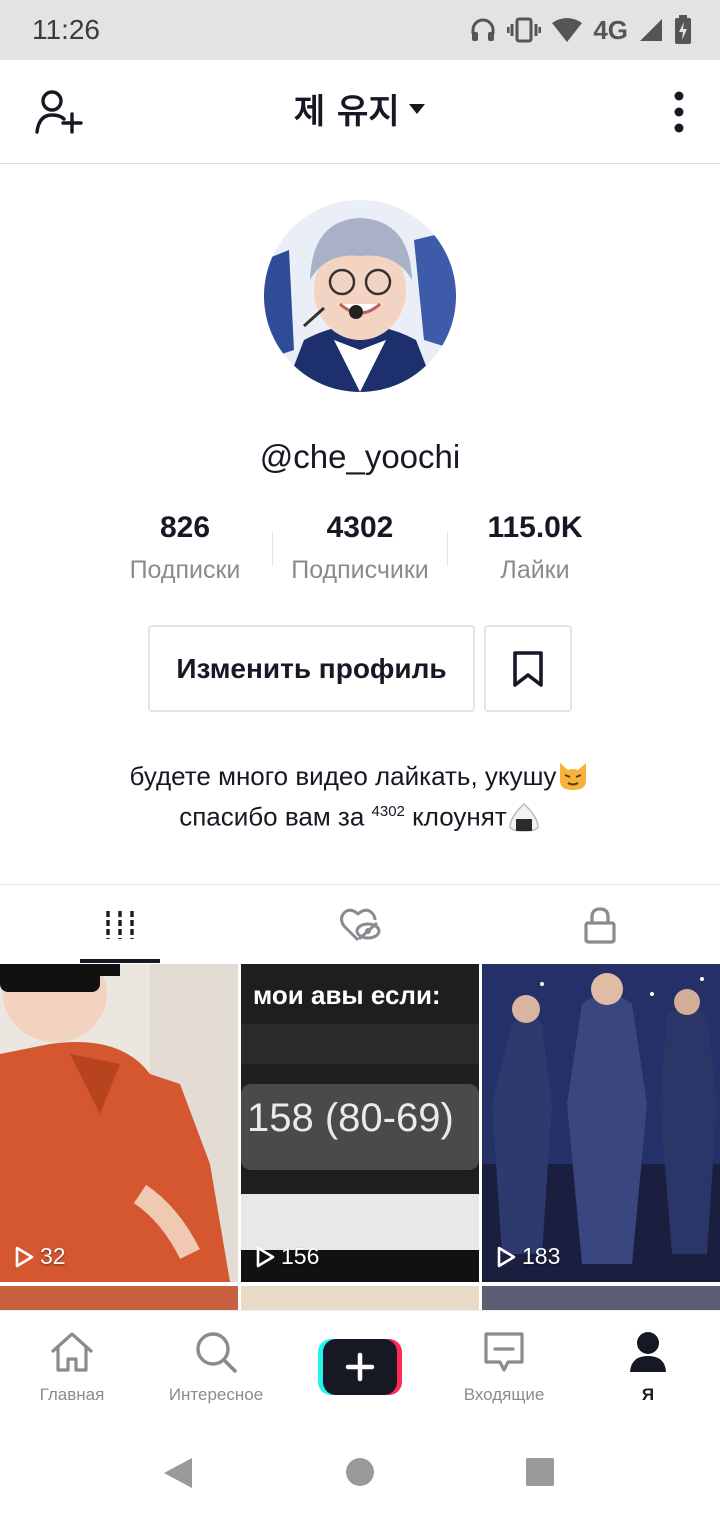  Describe the element at coordinates (573, 776) in the screenshot. I see `cat-emoji-icon` at that location.